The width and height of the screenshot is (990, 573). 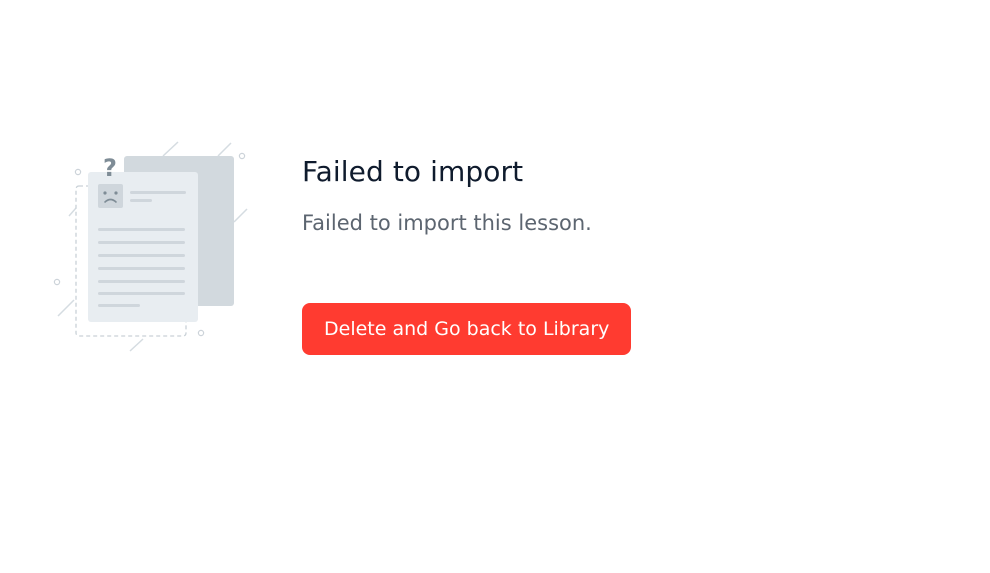 What do you see at coordinates (413, 171) in the screenshot?
I see `error-title: Failed to import` at bounding box center [413, 171].